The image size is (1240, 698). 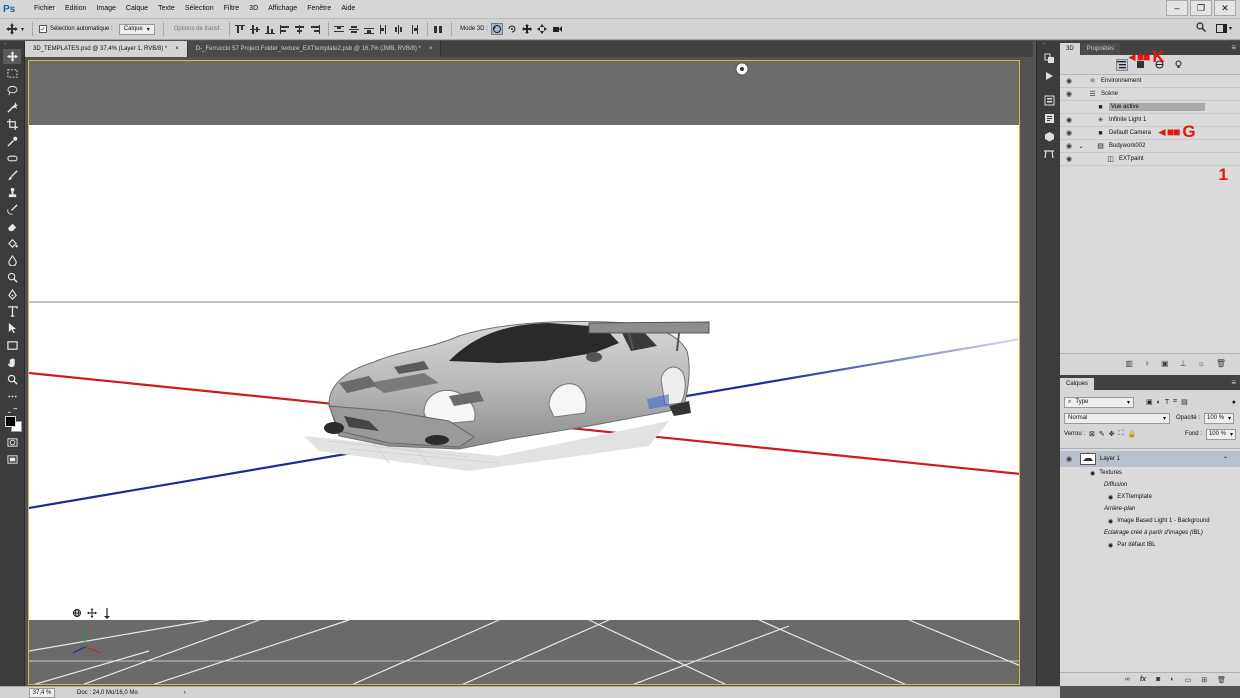 What do you see at coordinates (12, 277) in the screenshot?
I see `dodge-tool-icon` at bounding box center [12, 277].